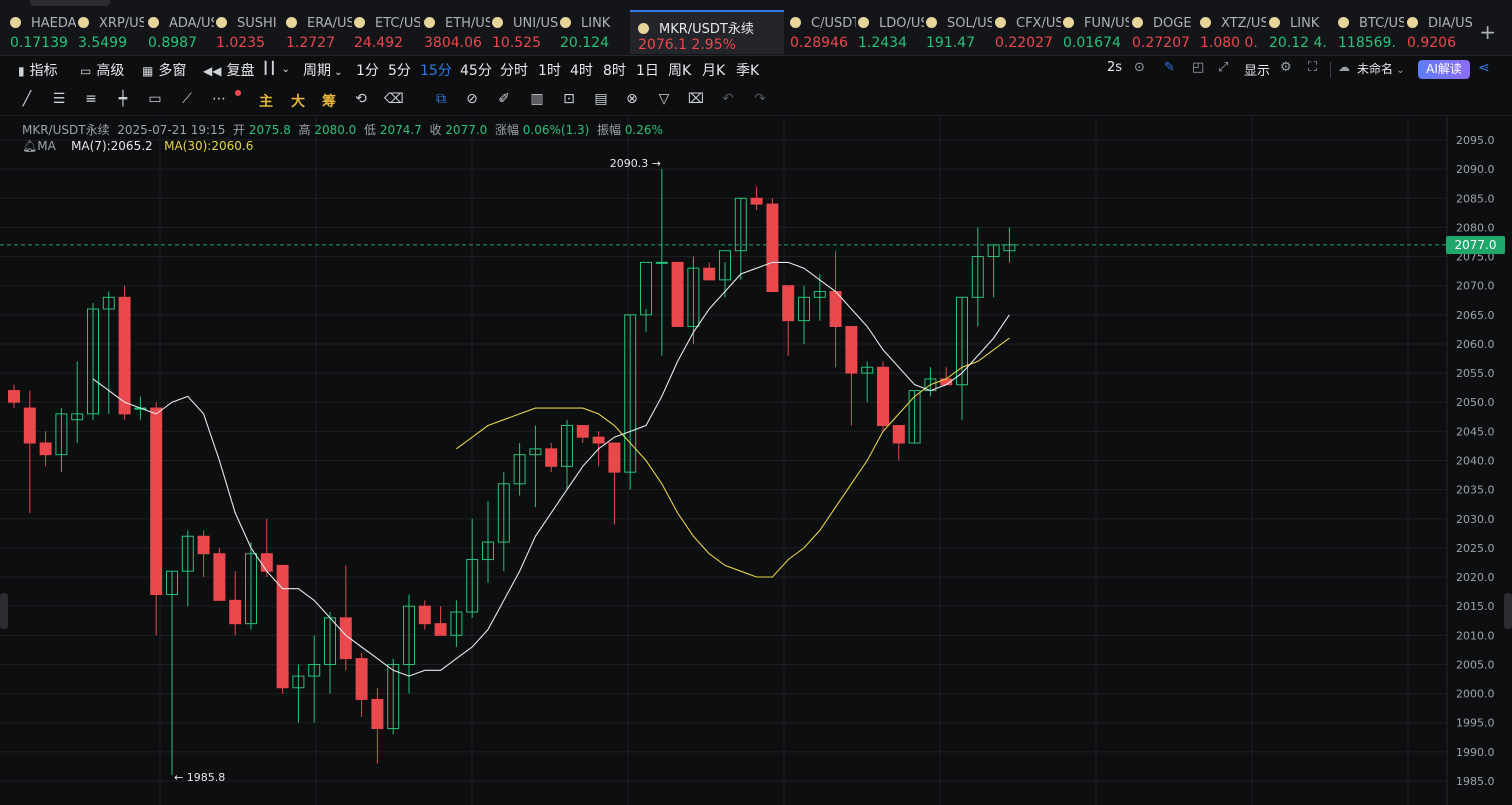 This screenshot has height=805, width=1512. Describe the element at coordinates (276, 68) in the screenshot. I see `chart-type-button: ┃┃ ⌄` at that location.